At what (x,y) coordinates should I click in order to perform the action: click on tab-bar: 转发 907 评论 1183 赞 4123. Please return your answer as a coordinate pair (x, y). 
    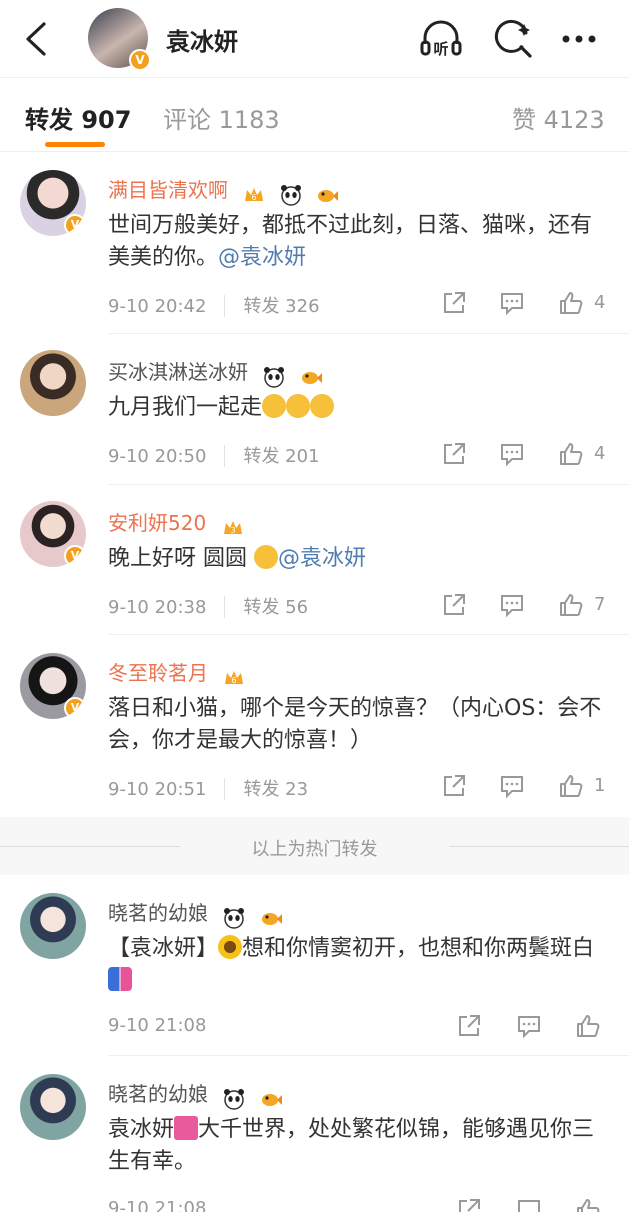
    Looking at the image, I should click on (314, 115).